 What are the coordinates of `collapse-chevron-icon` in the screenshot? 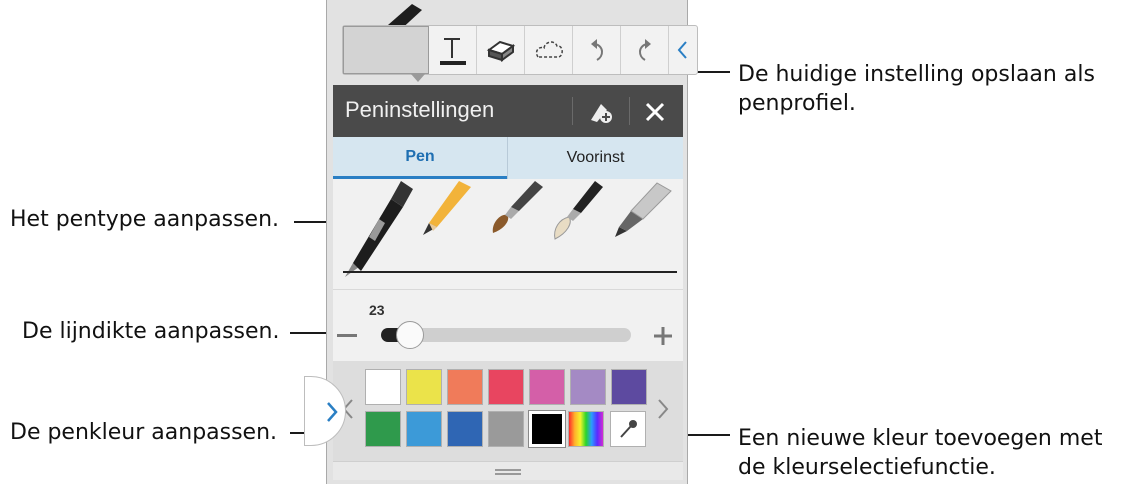 It's located at (682, 50).